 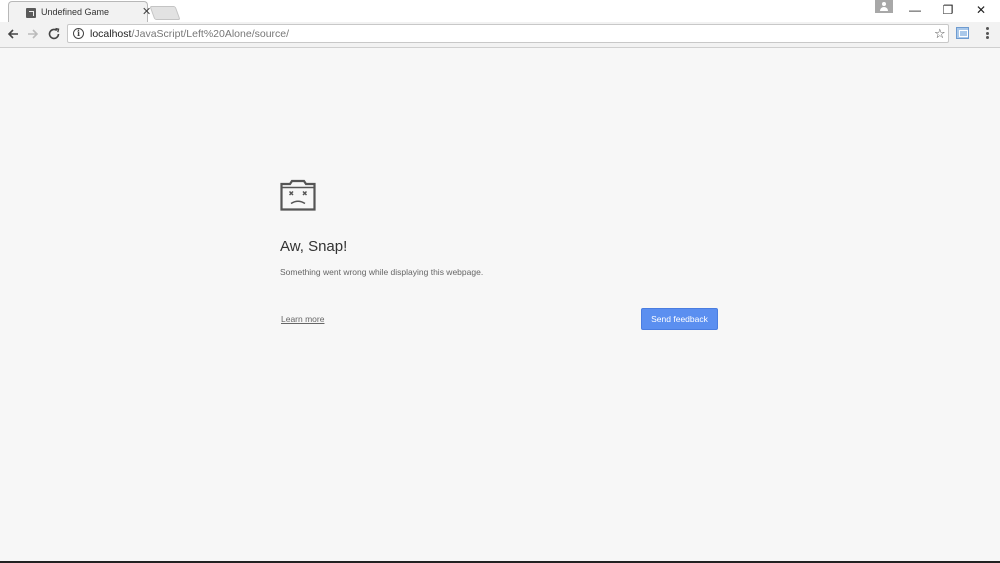 What do you see at coordinates (33, 34) in the screenshot?
I see `forward-arrow-icon` at bounding box center [33, 34].